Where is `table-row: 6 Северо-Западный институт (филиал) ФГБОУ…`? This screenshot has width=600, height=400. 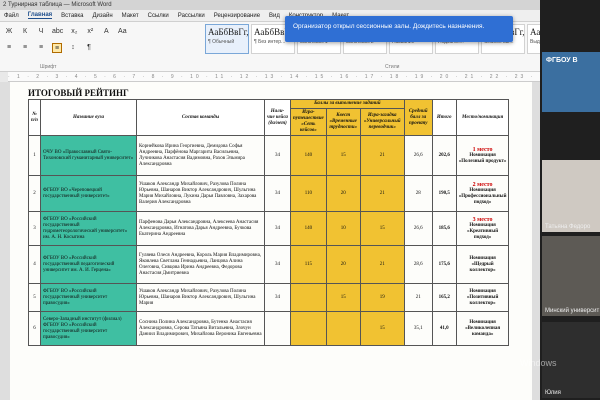 table-row: 6 Северо-Западный институт (филиал) ФГБОУ… is located at coordinates (269, 328).